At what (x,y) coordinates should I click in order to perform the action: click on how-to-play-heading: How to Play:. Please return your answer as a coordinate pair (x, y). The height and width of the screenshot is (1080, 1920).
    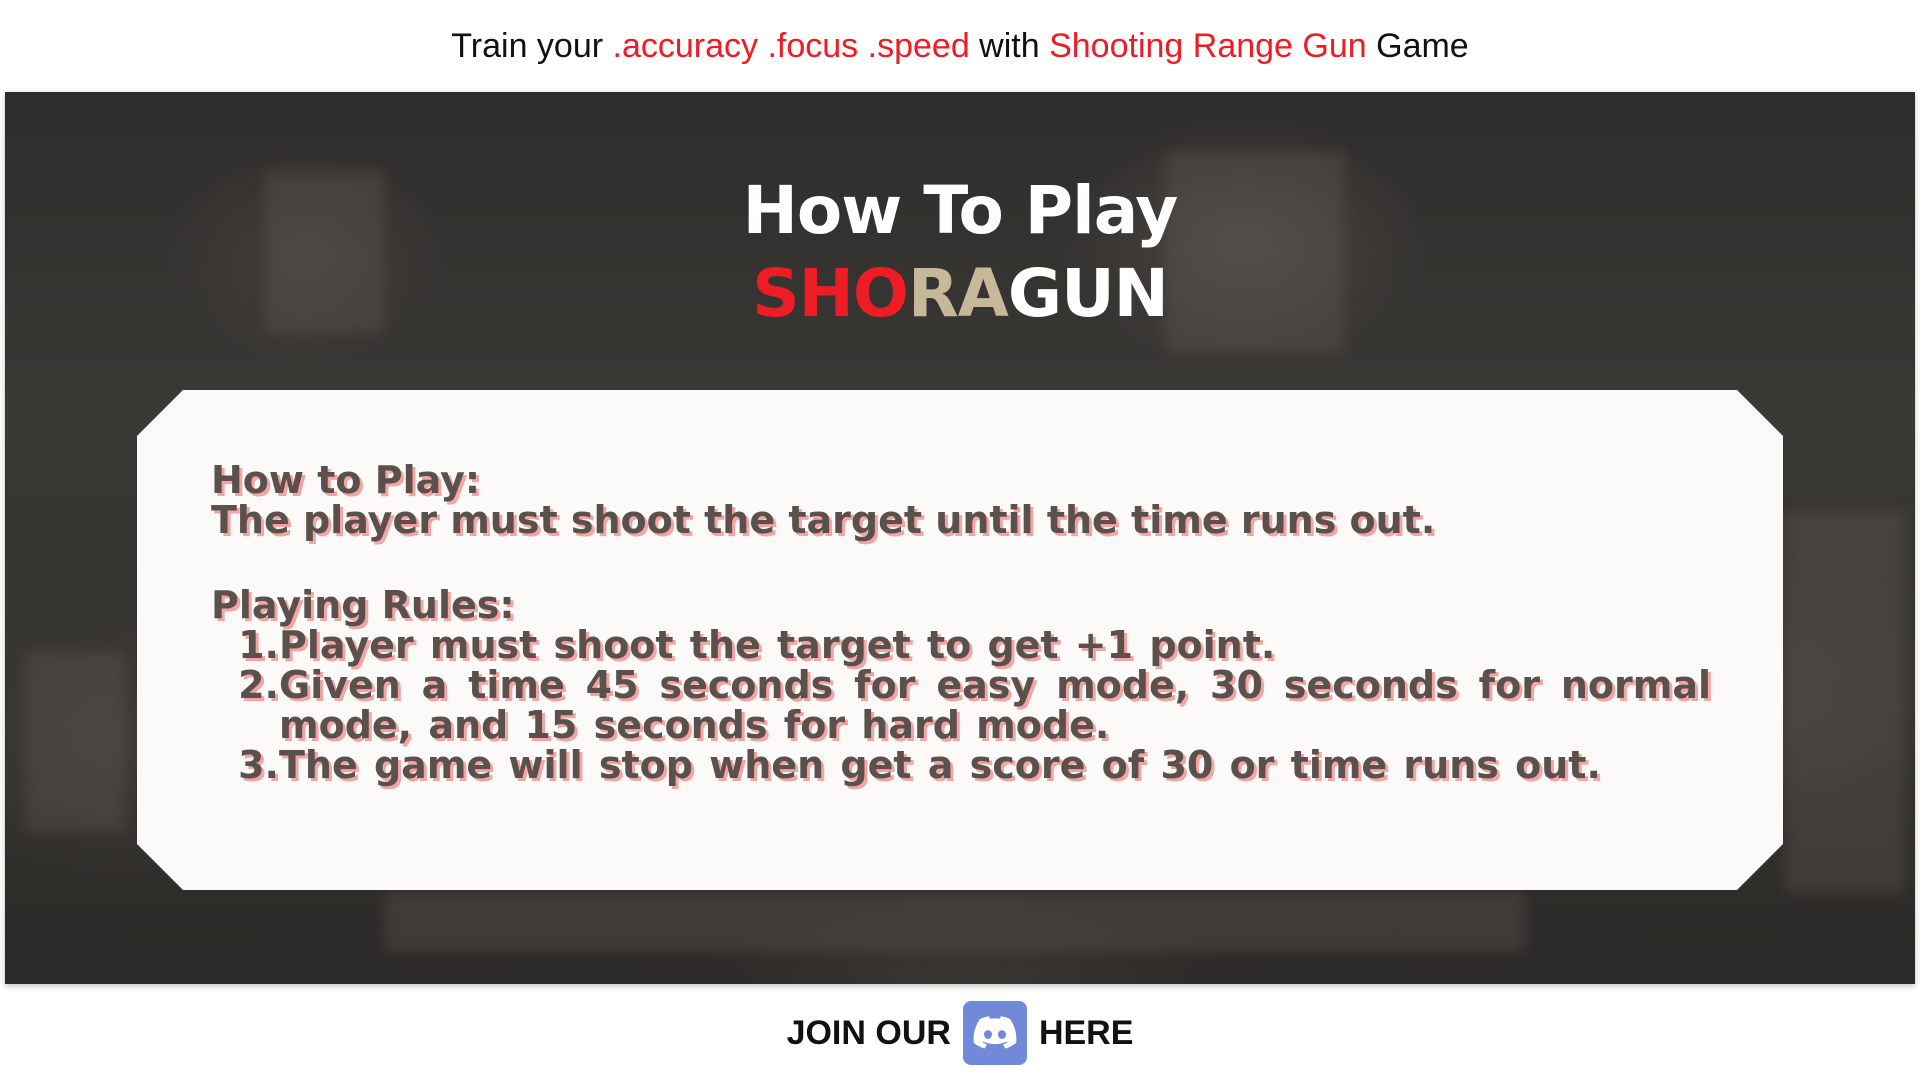
    Looking at the image, I should click on (346, 480).